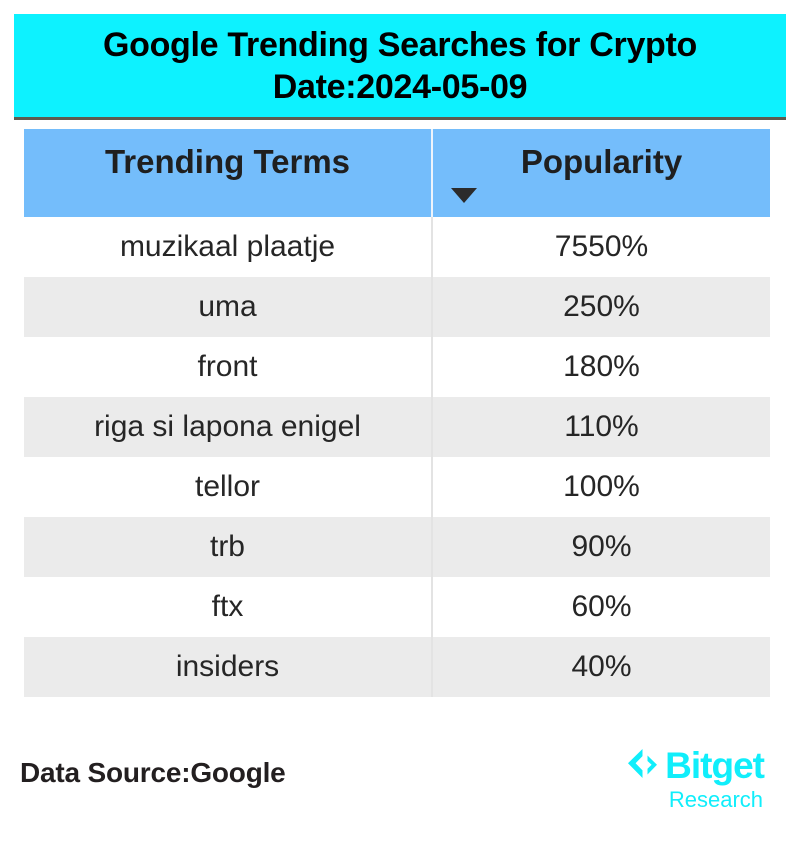 This screenshot has width=786, height=854. What do you see at coordinates (464, 195) in the screenshot?
I see `sort-descending-icon` at bounding box center [464, 195].